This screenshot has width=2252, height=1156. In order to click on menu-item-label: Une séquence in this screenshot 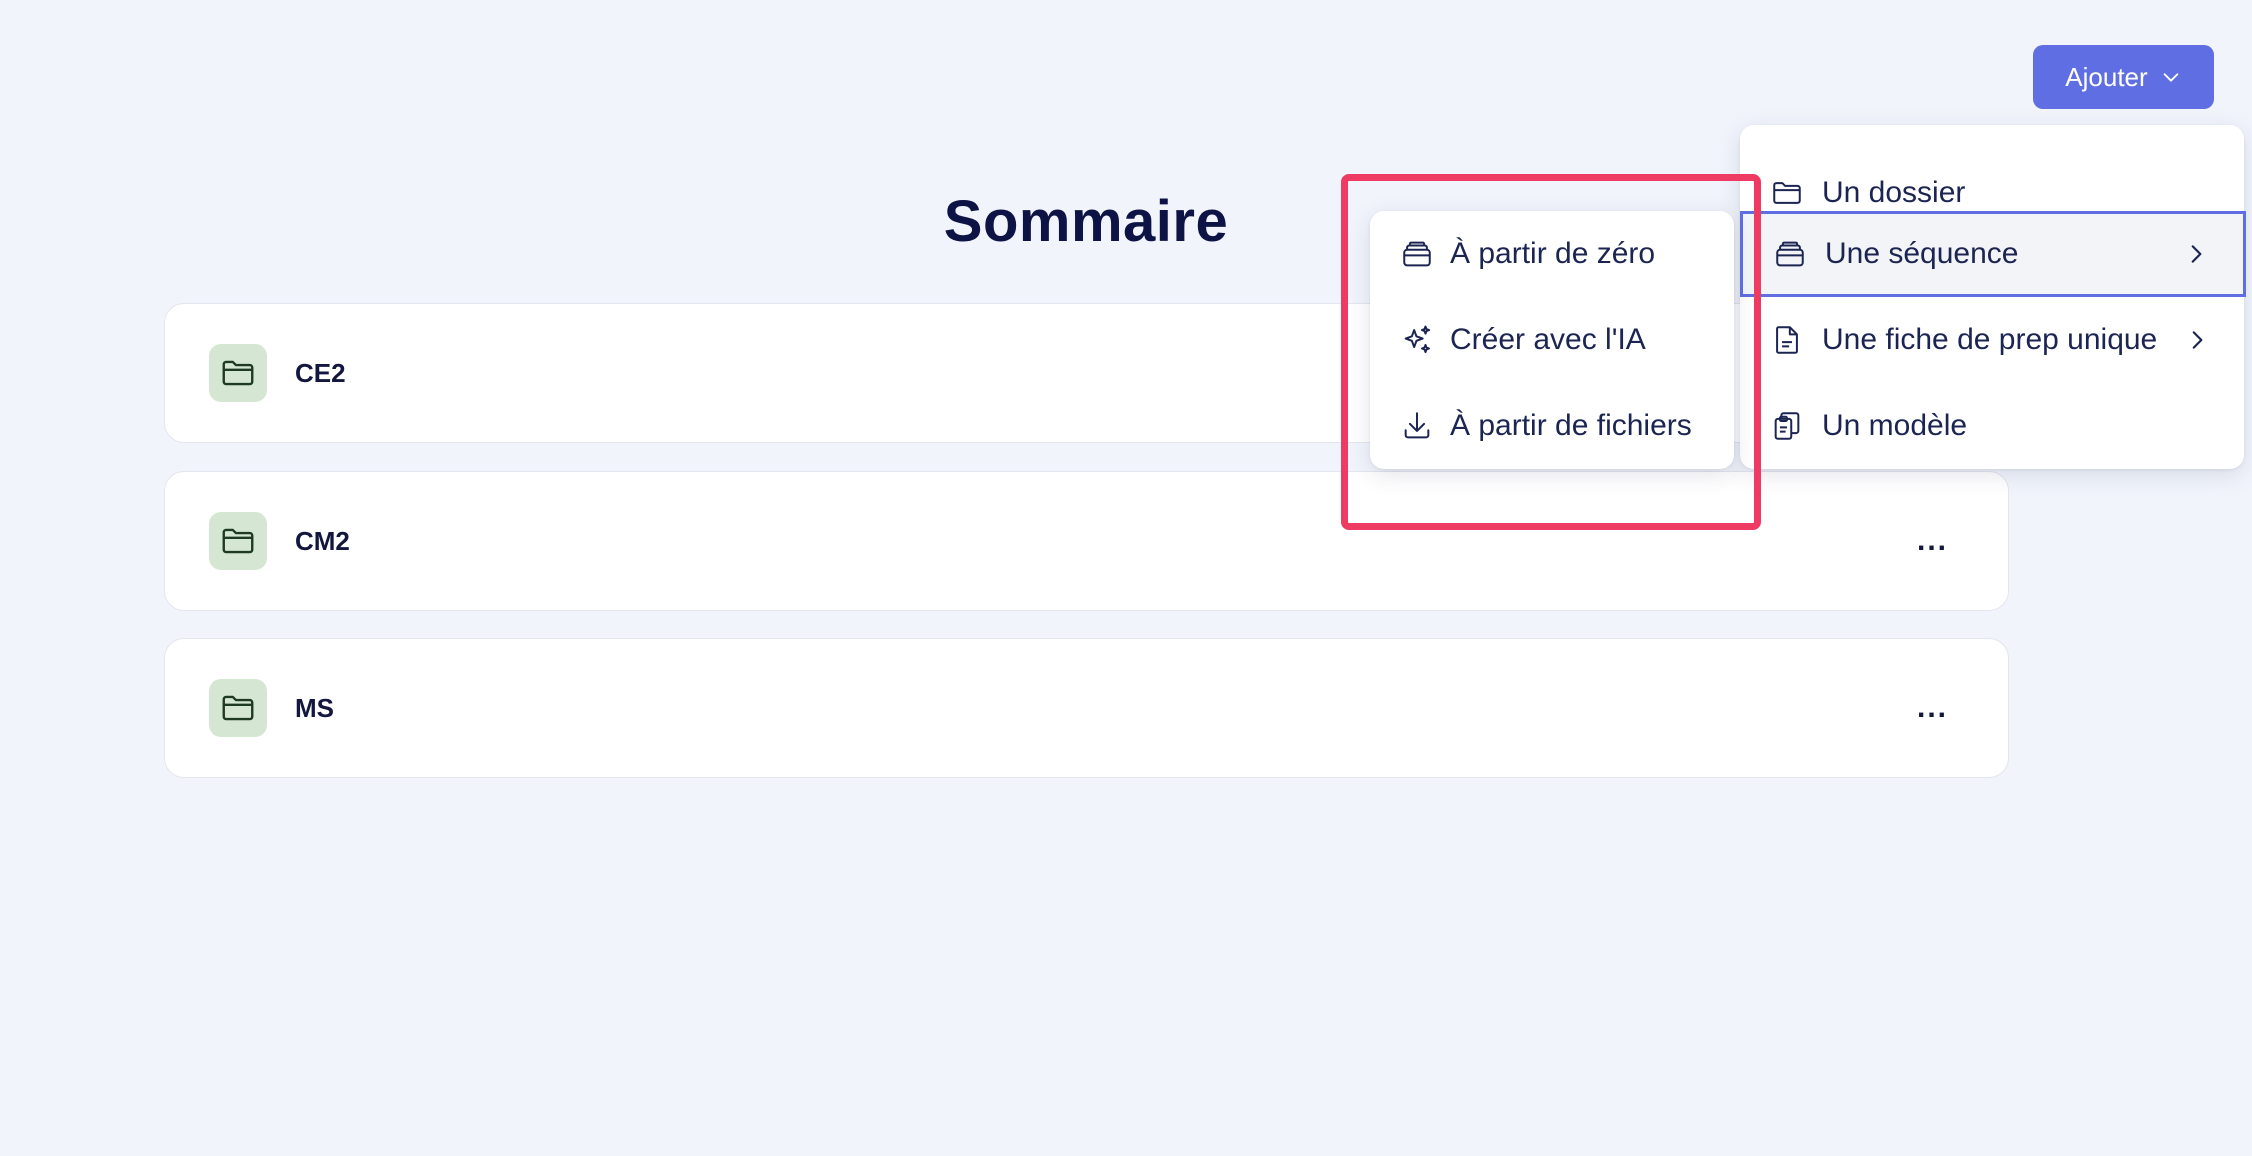, I will do `click(1922, 253)`.